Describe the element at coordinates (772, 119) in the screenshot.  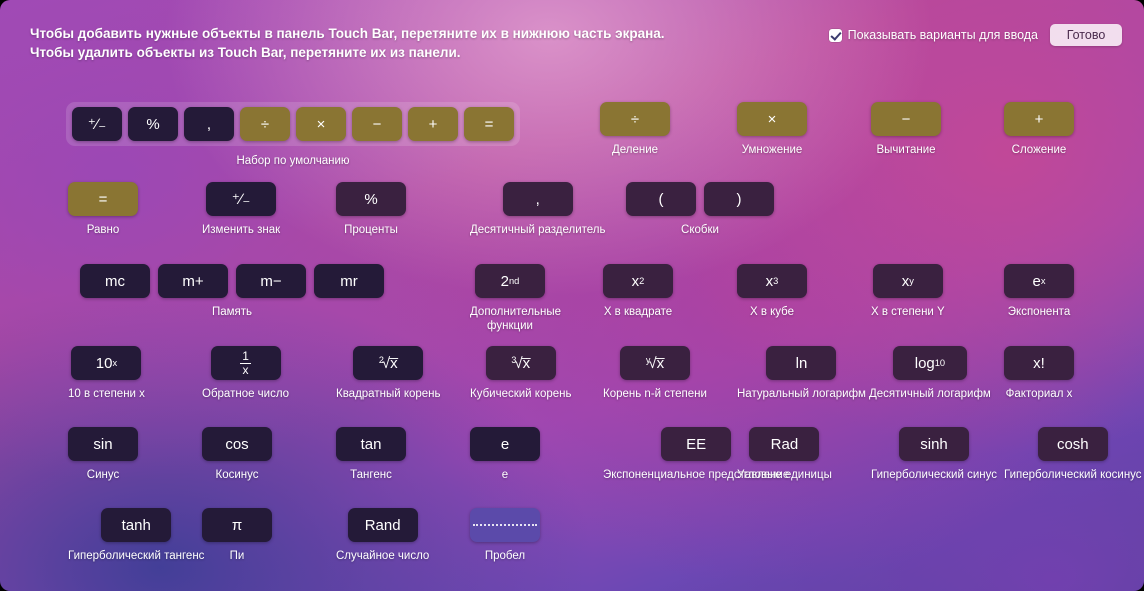
I see `key-multiplication: ×` at that location.